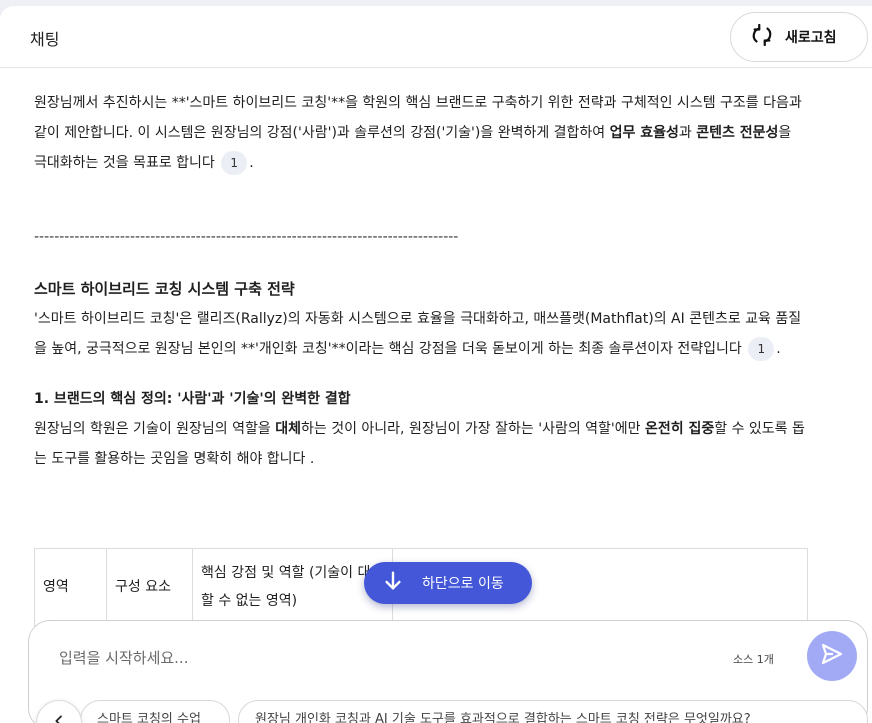 The width and height of the screenshot is (872, 723). I want to click on brand-bold-replace: 대체, so click(288, 429).